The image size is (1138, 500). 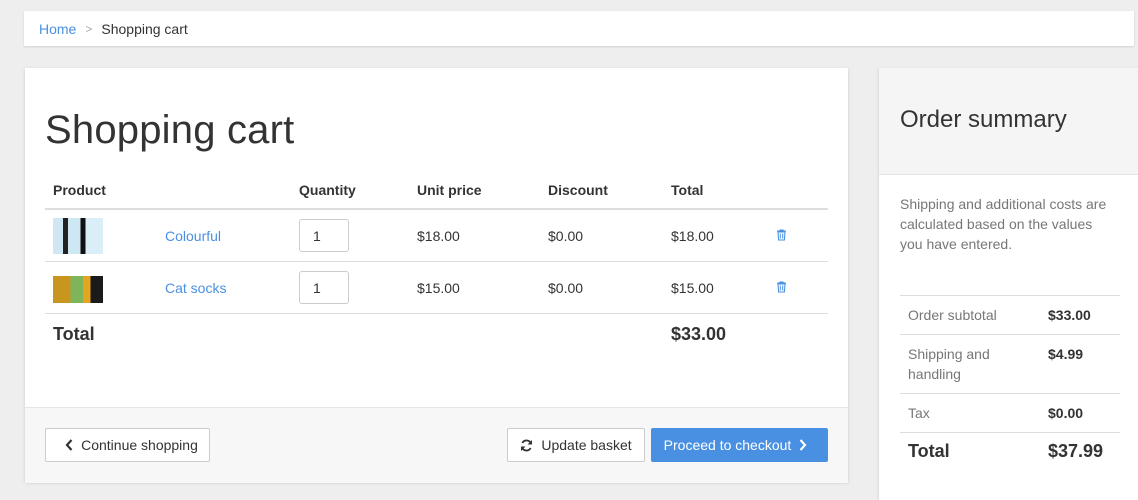 What do you see at coordinates (170, 130) in the screenshot?
I see `page-title: Shopping cart` at bounding box center [170, 130].